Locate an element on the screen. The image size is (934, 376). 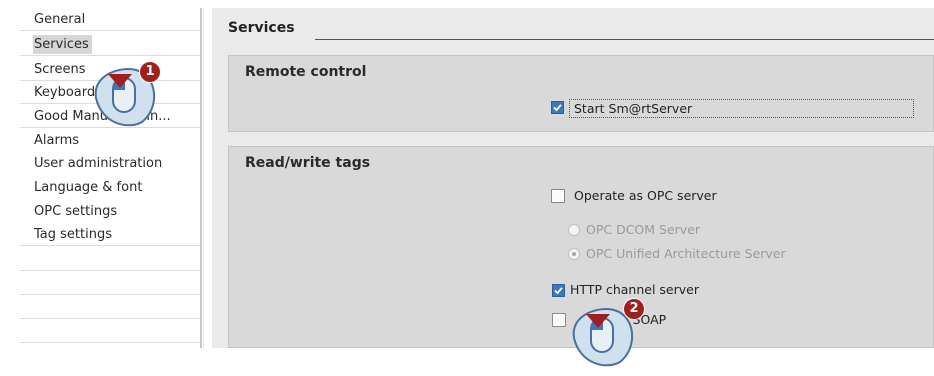
nav-item-tag-settings: Tag settings is located at coordinates (110, 234).